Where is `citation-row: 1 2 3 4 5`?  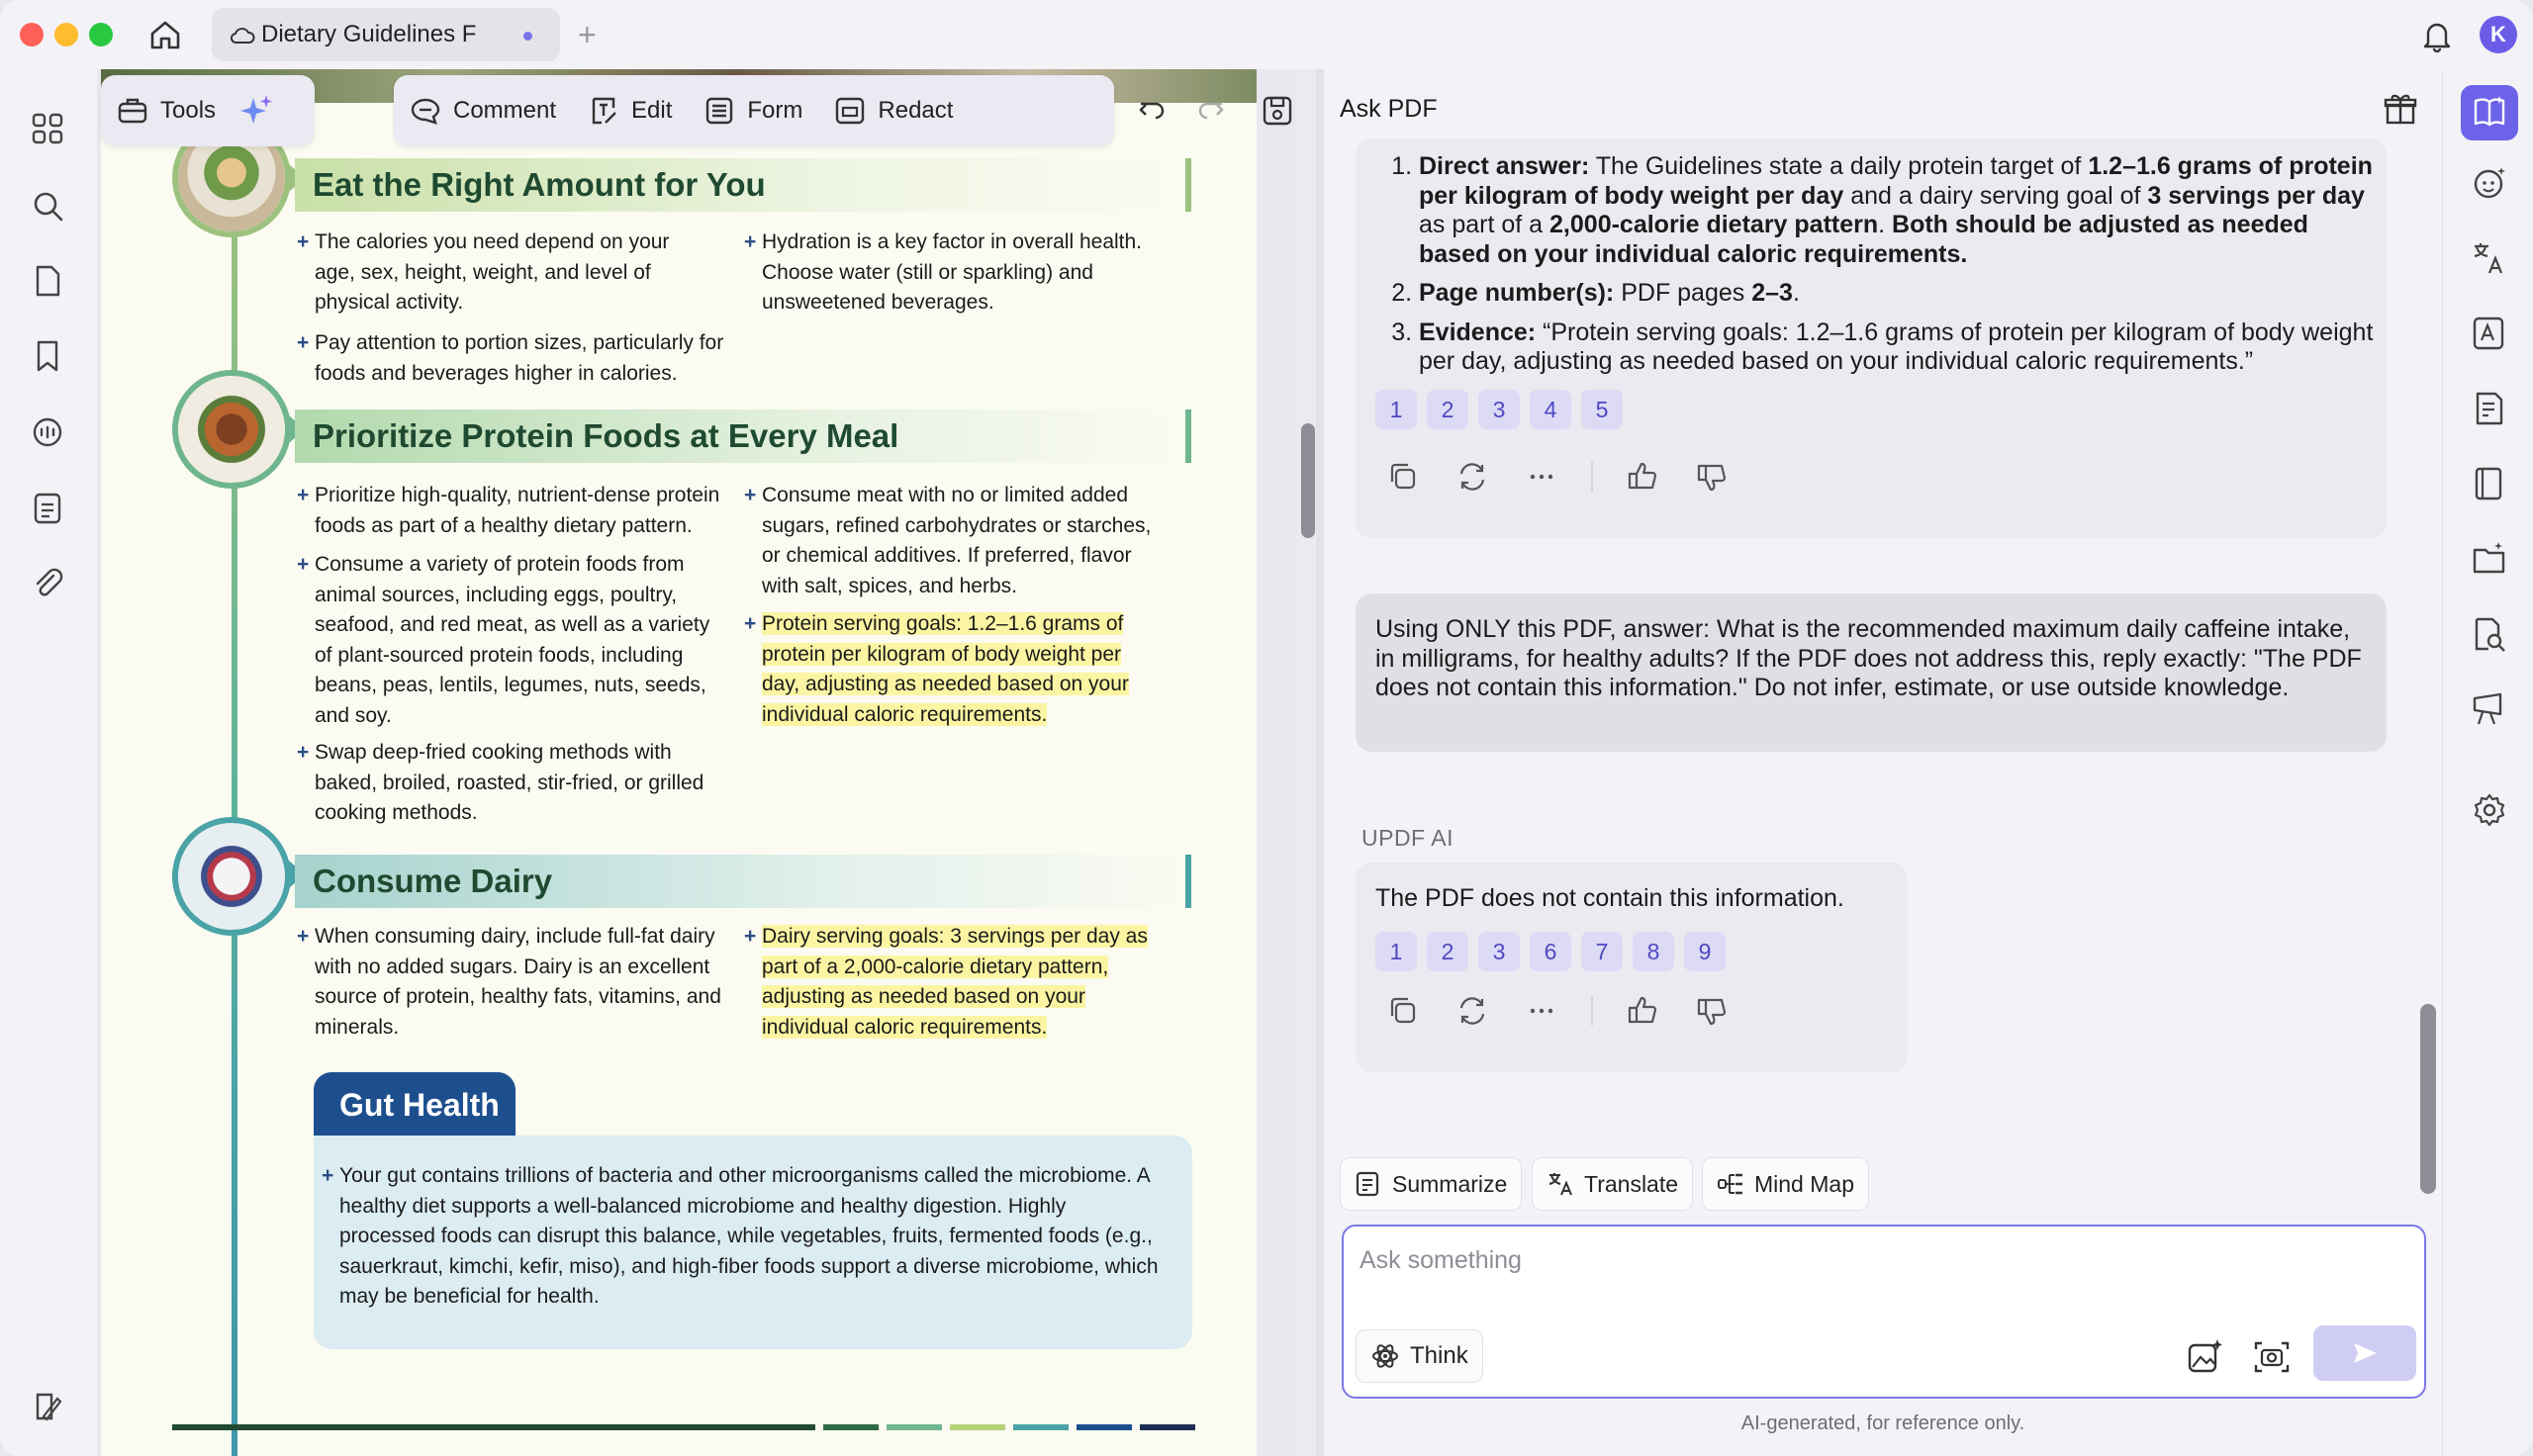 citation-row: 1 2 3 4 5 is located at coordinates (1499, 409).